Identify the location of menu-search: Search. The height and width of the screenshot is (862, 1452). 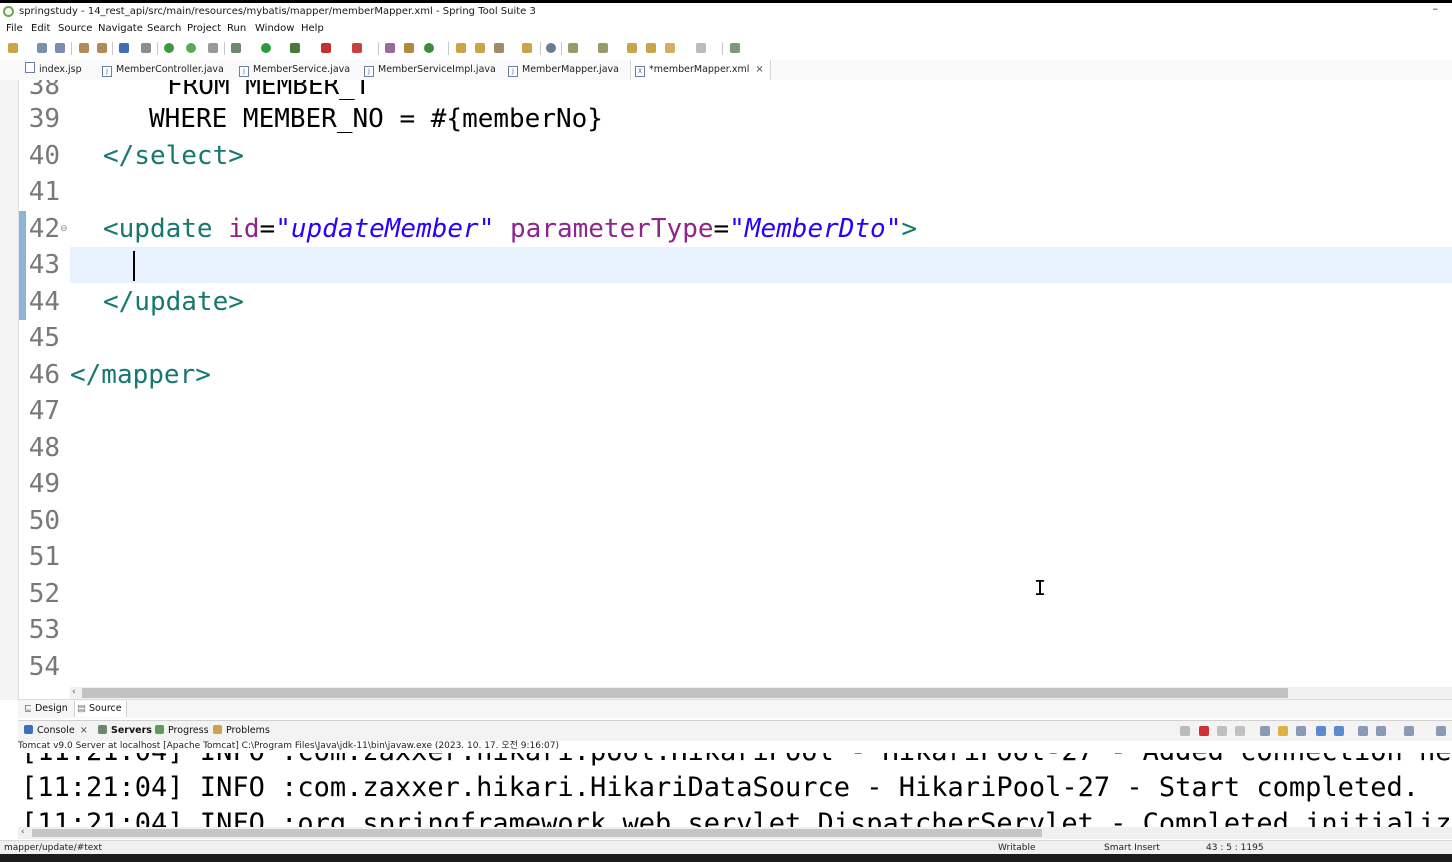
(164, 28).